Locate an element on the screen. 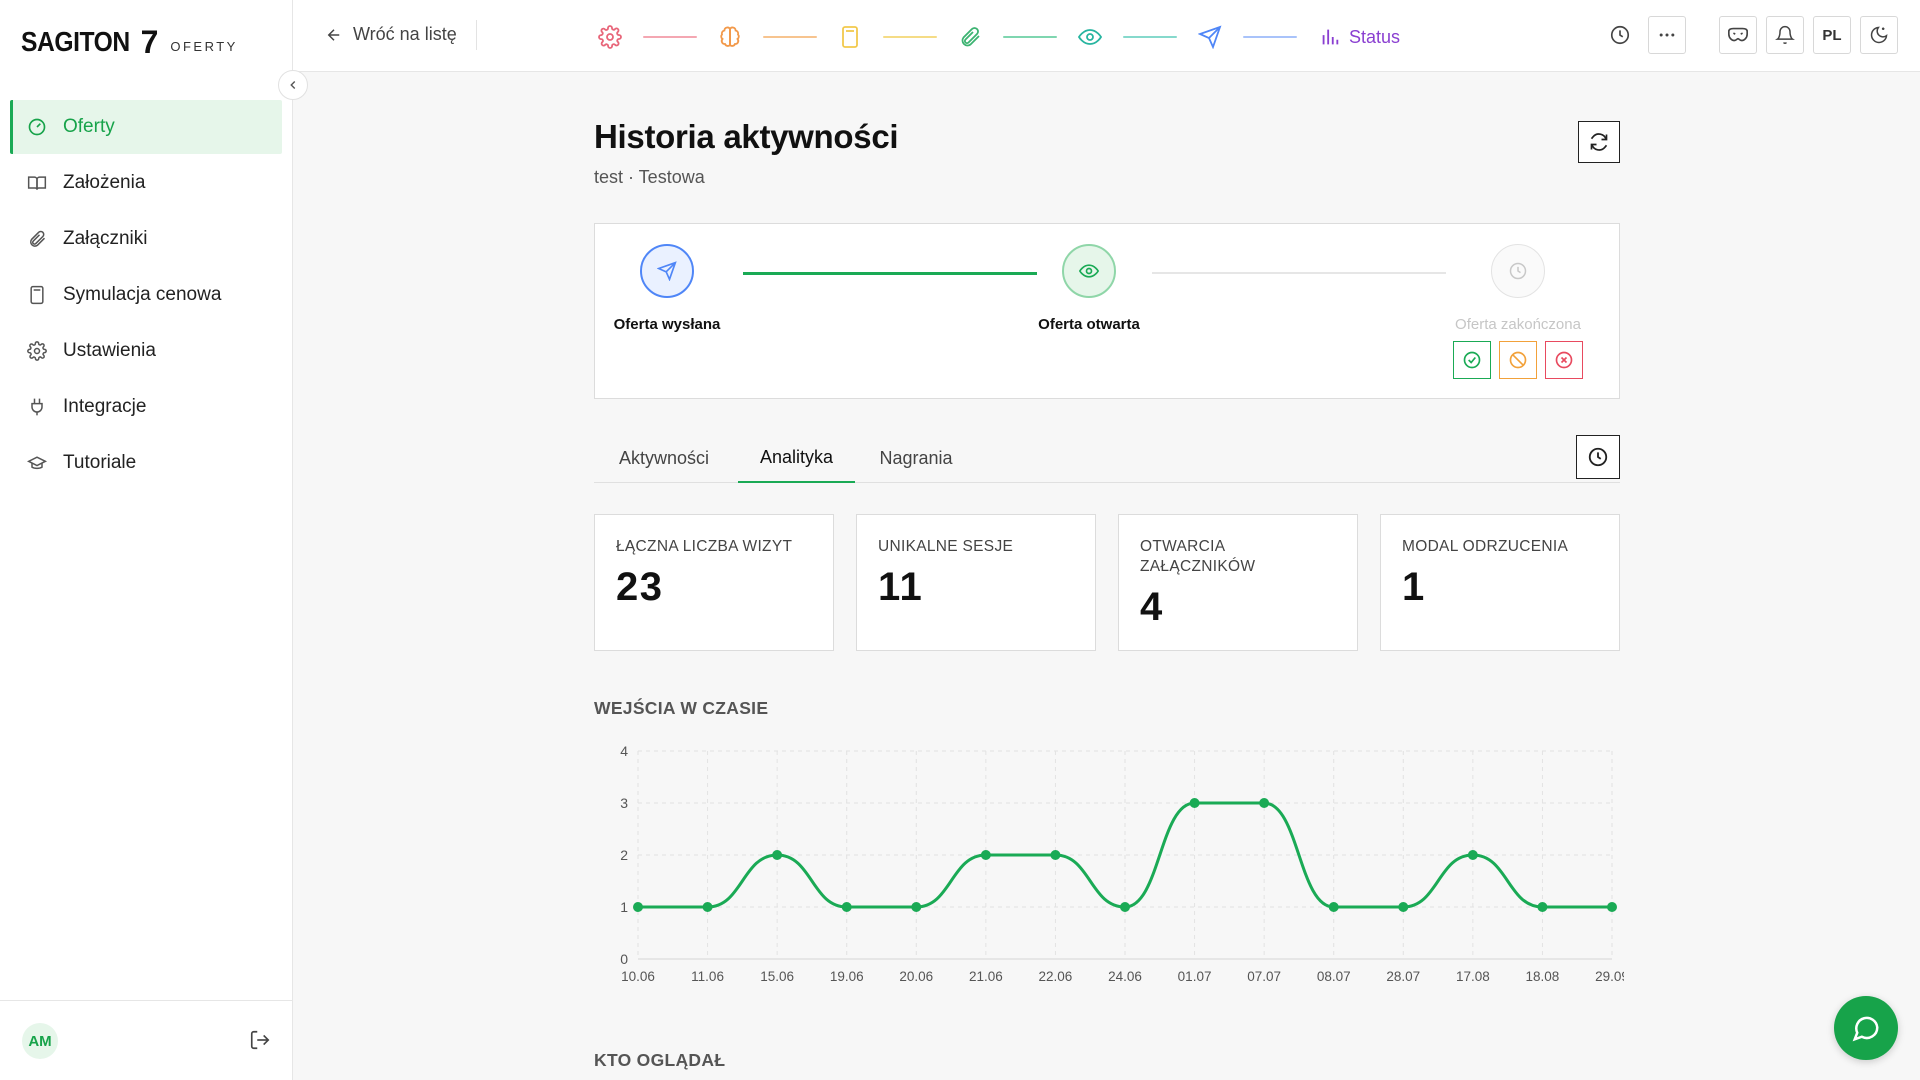 Image resolution: width=1920 pixels, height=1080 pixels. refresh-button is located at coordinates (1599, 142).